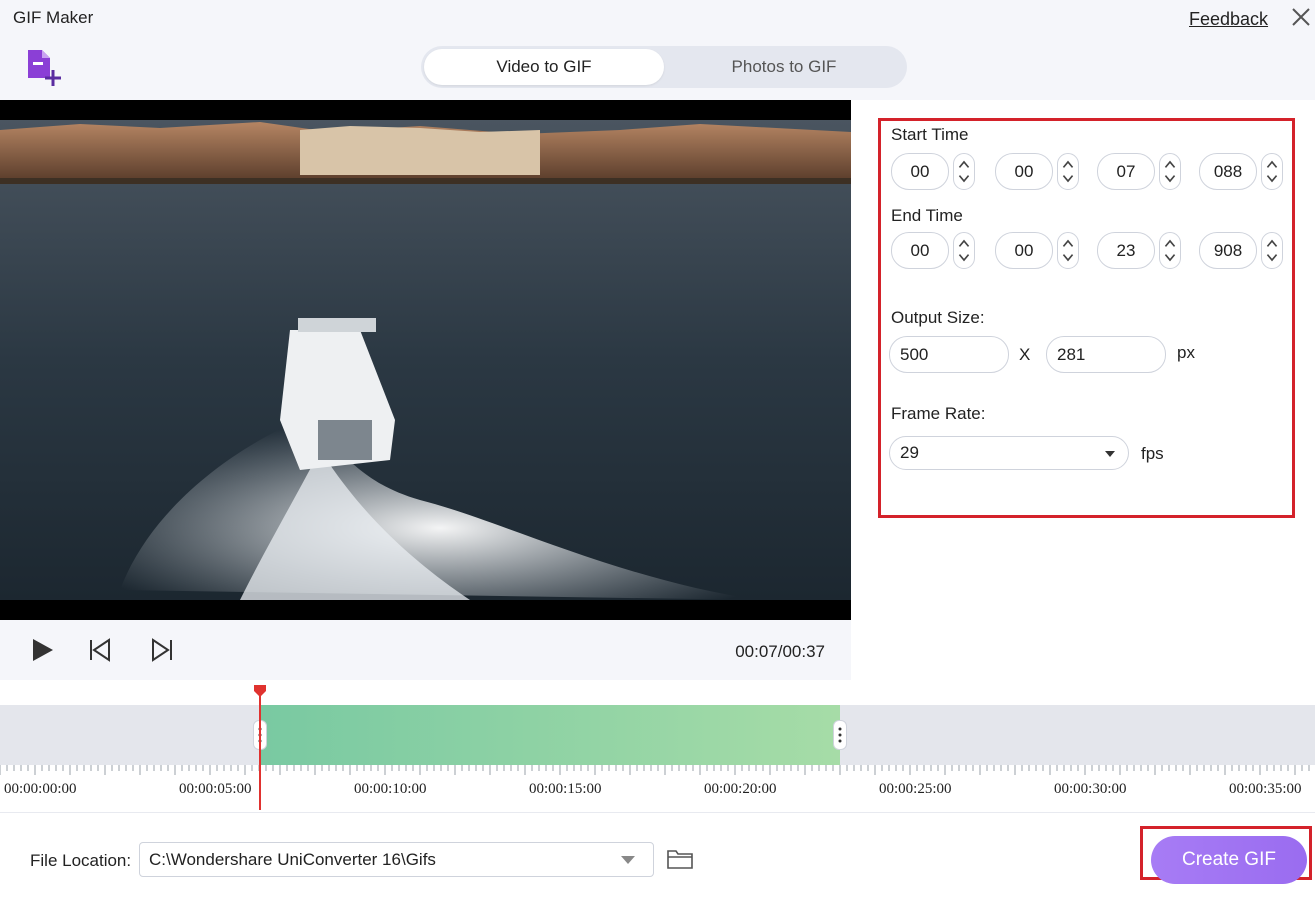 The height and width of the screenshot is (904, 1315). I want to click on end-minutes-stepper: 00, so click(1037, 250).